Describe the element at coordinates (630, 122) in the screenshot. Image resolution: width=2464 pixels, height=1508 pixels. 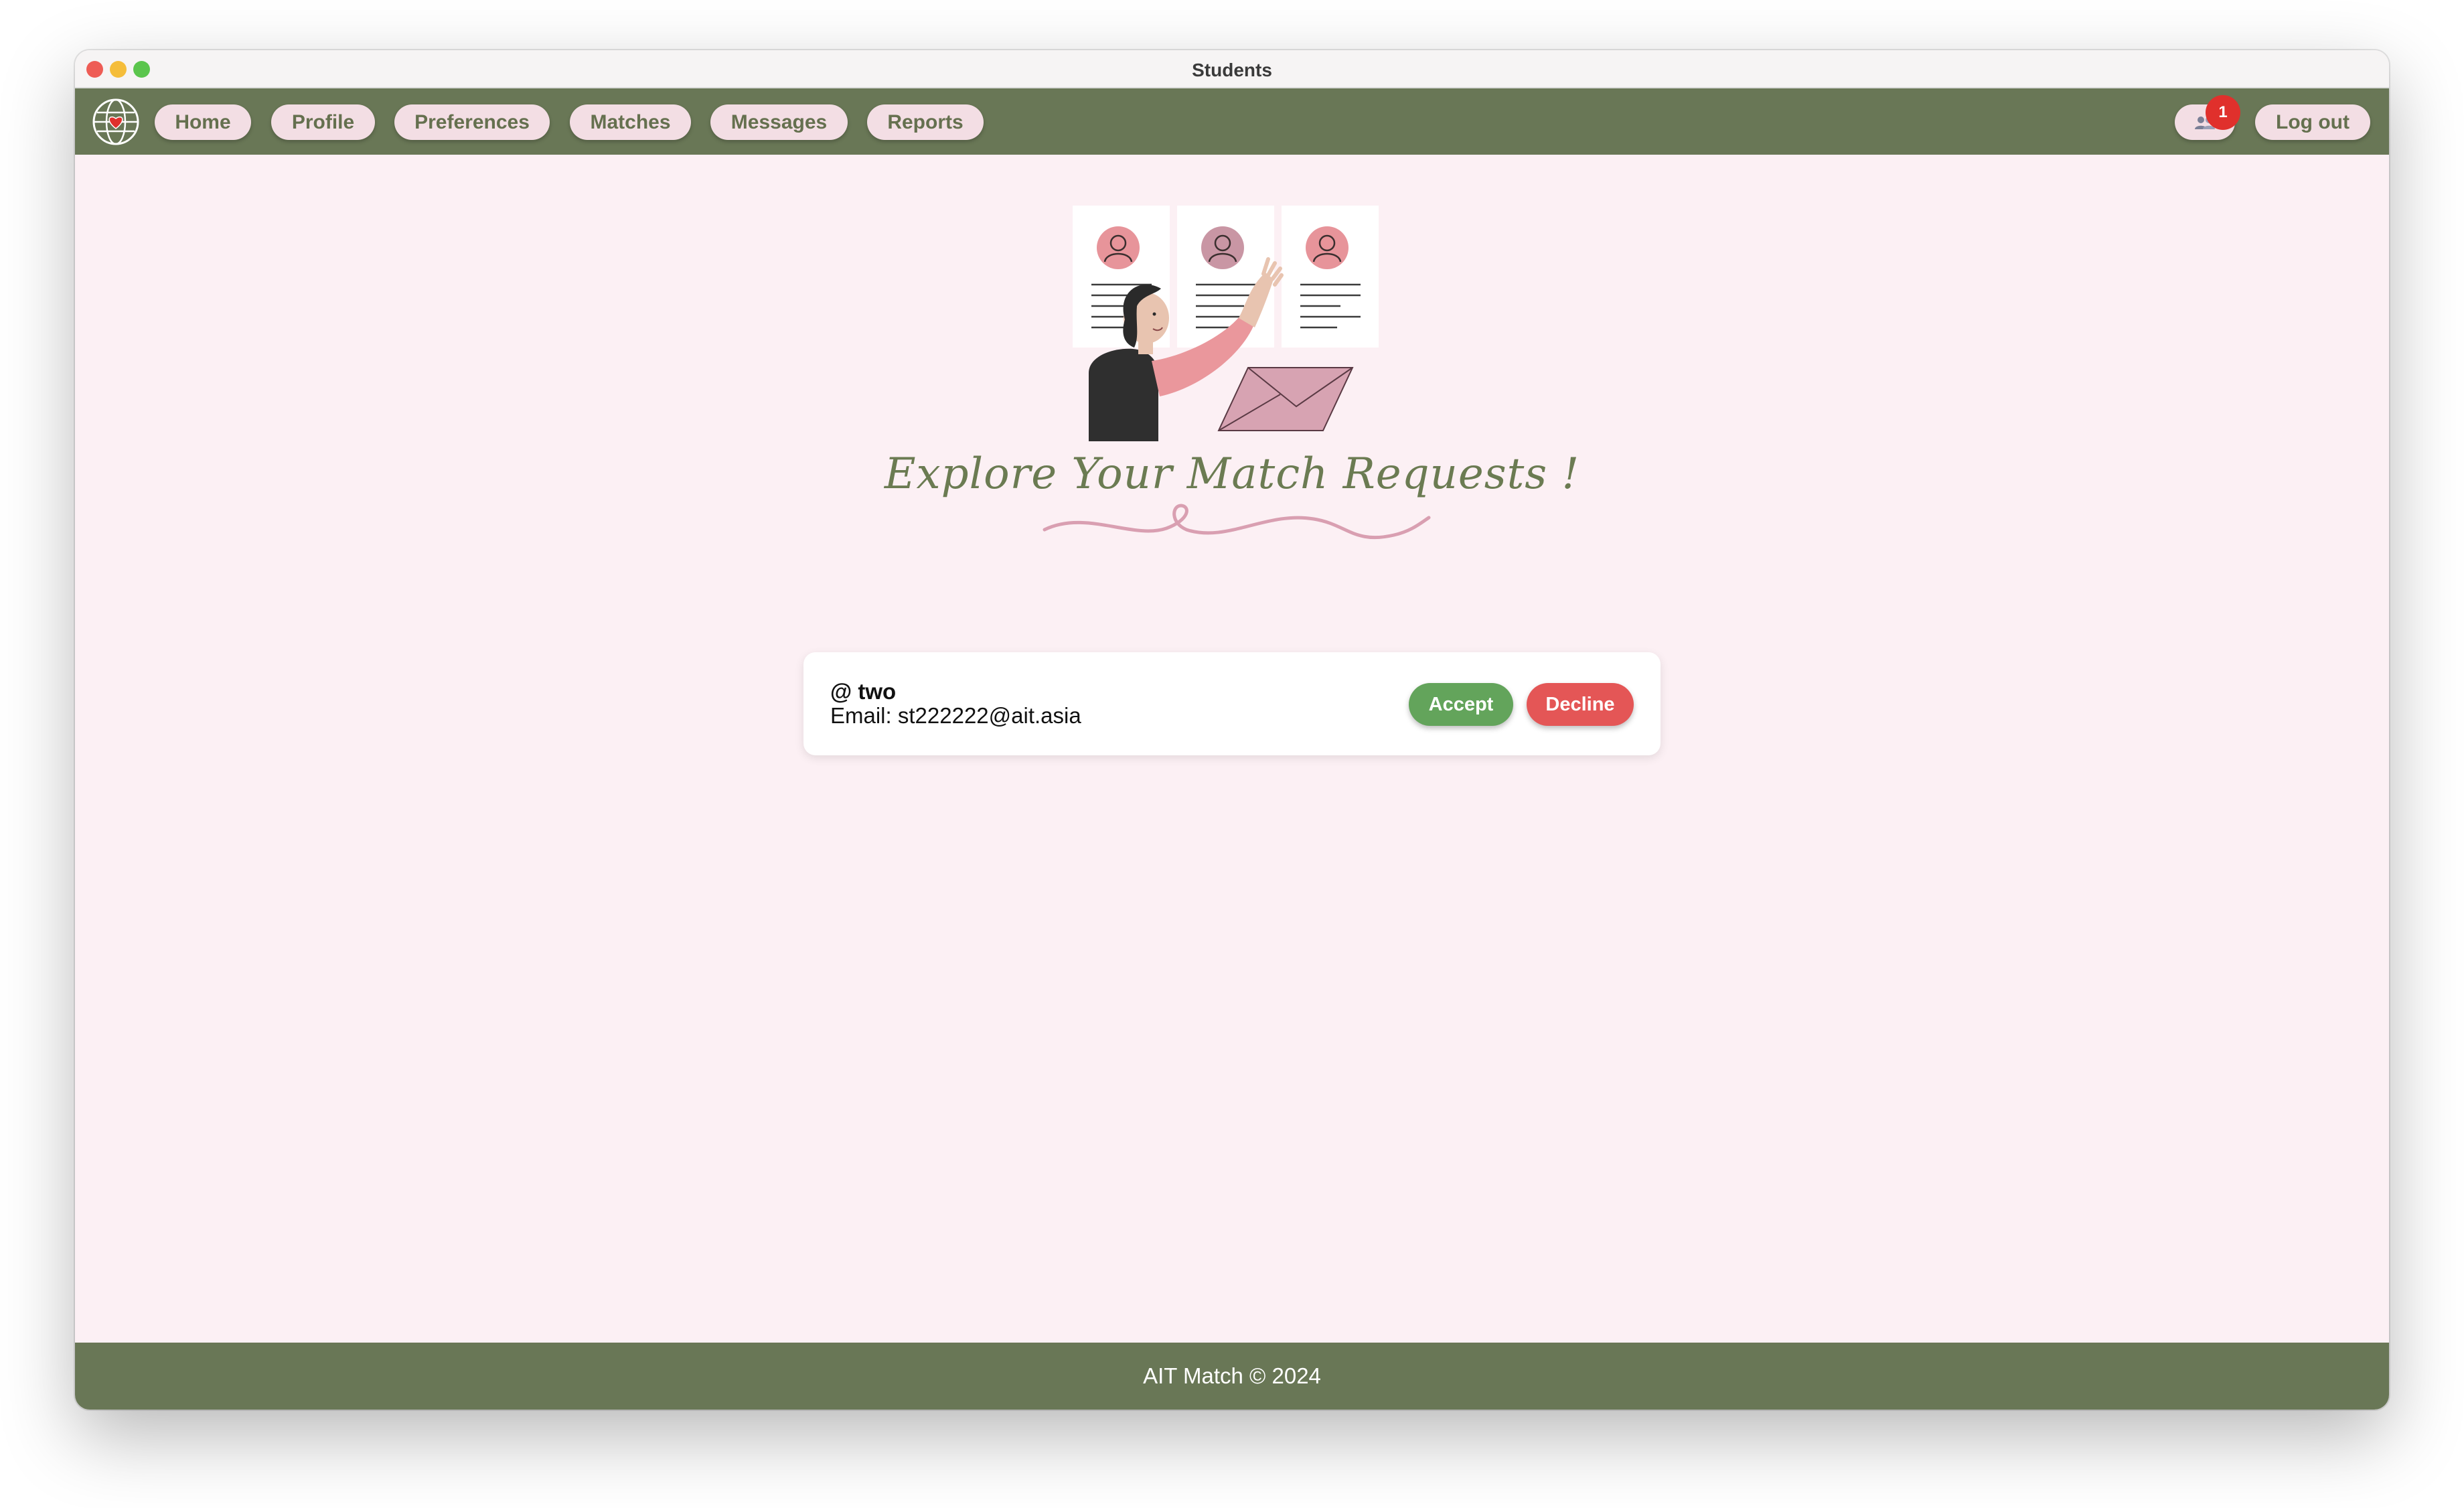
I see `nav-matches-button: Matches` at that location.